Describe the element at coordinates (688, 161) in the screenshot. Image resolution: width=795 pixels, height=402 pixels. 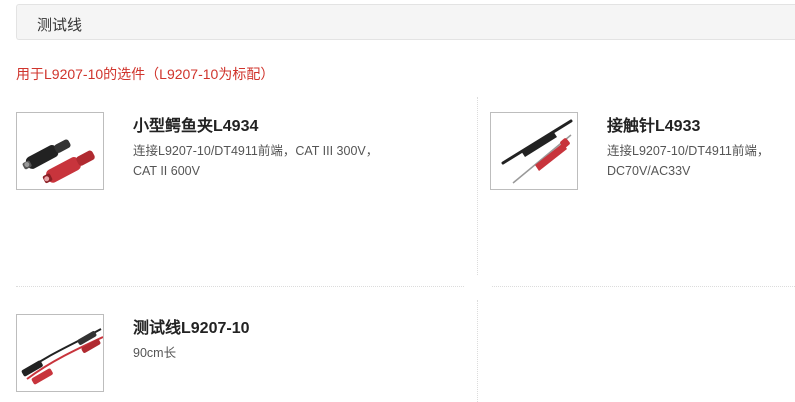
I see `product-description: 连接L9207-10/DT4911前端，DC70V/AC33V` at that location.